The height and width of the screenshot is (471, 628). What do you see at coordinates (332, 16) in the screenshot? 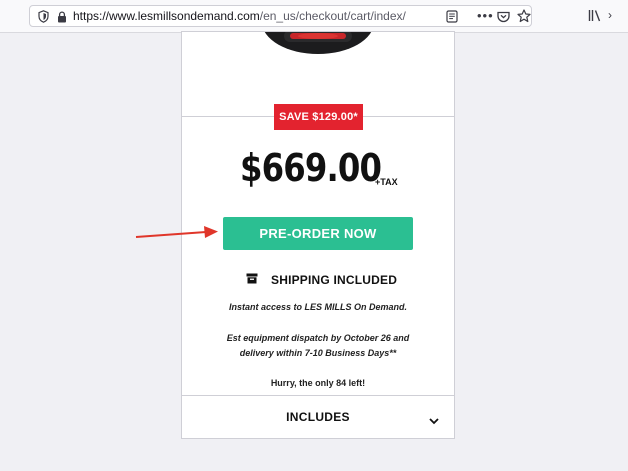
I see `url-path: /en_us/checkout/cart/index/` at bounding box center [332, 16].